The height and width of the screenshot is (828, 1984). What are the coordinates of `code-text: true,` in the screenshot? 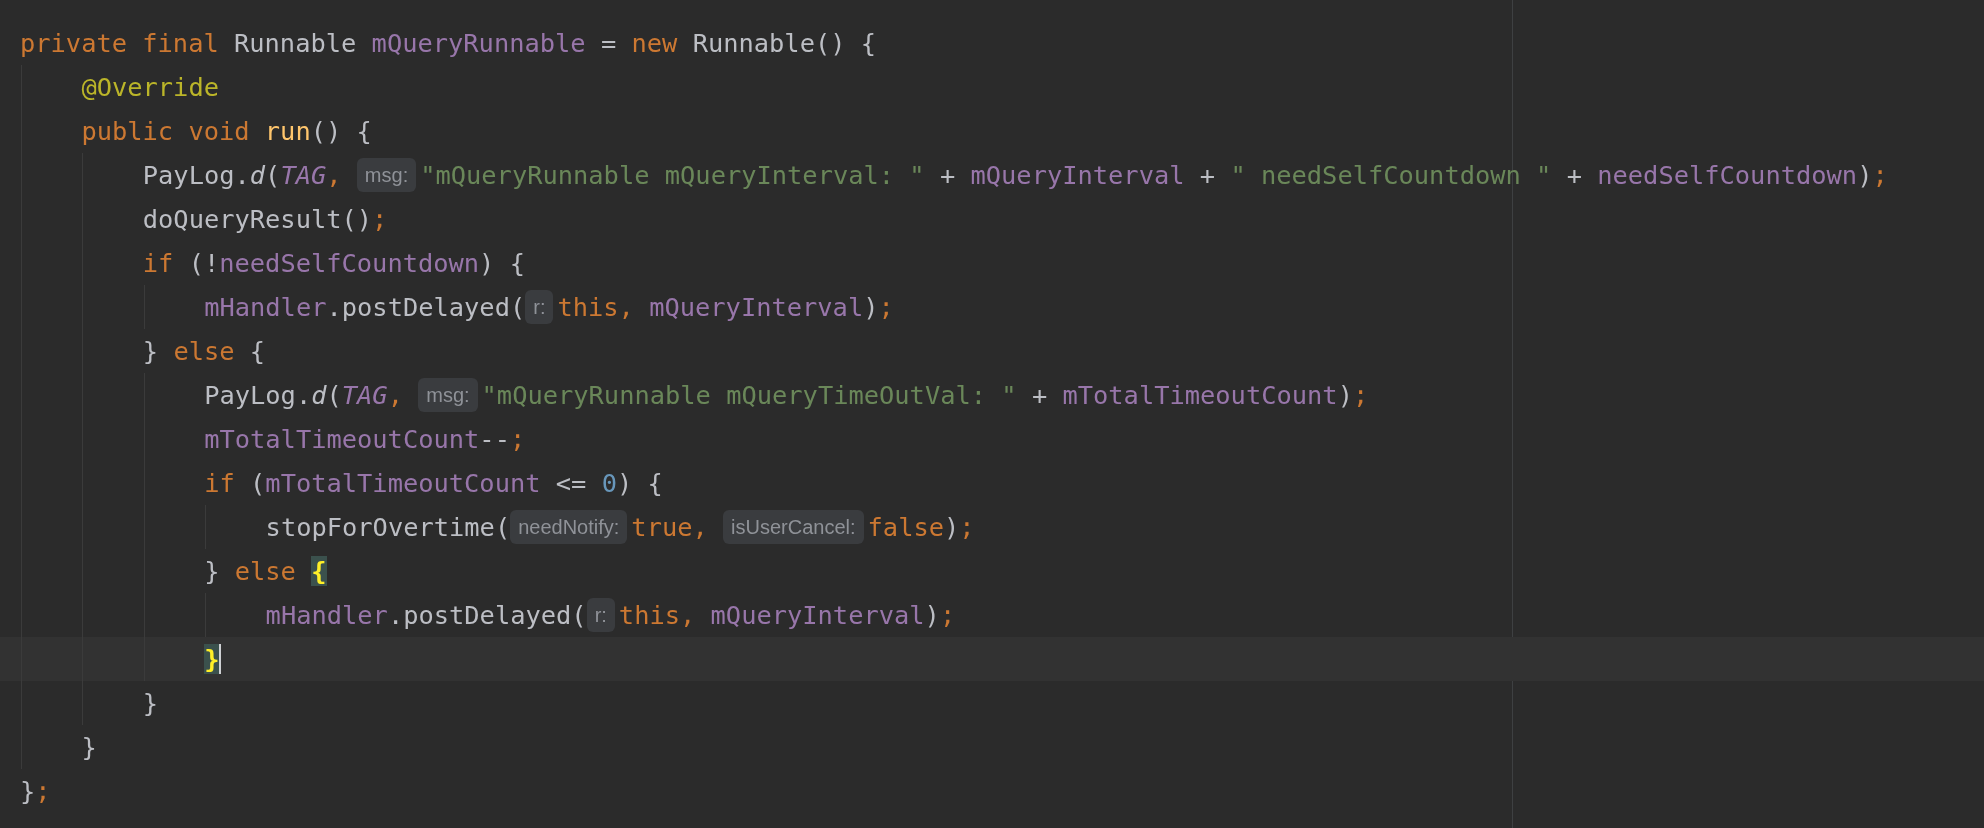 It's located at (670, 527).